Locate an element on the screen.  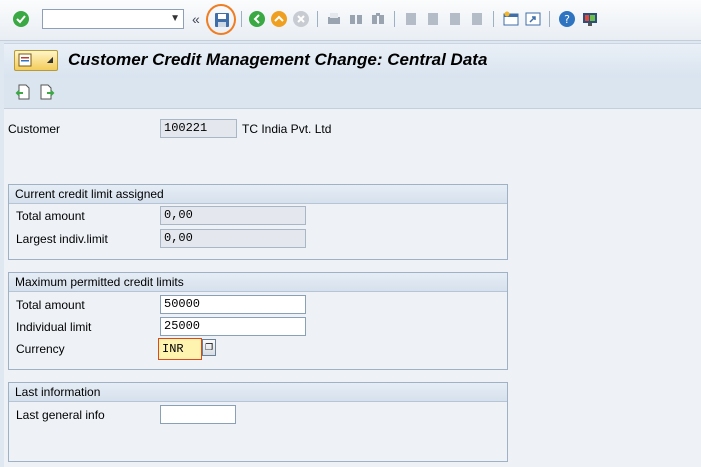
group-title: Maximum permitted credit limits is located at coordinates (258, 282).